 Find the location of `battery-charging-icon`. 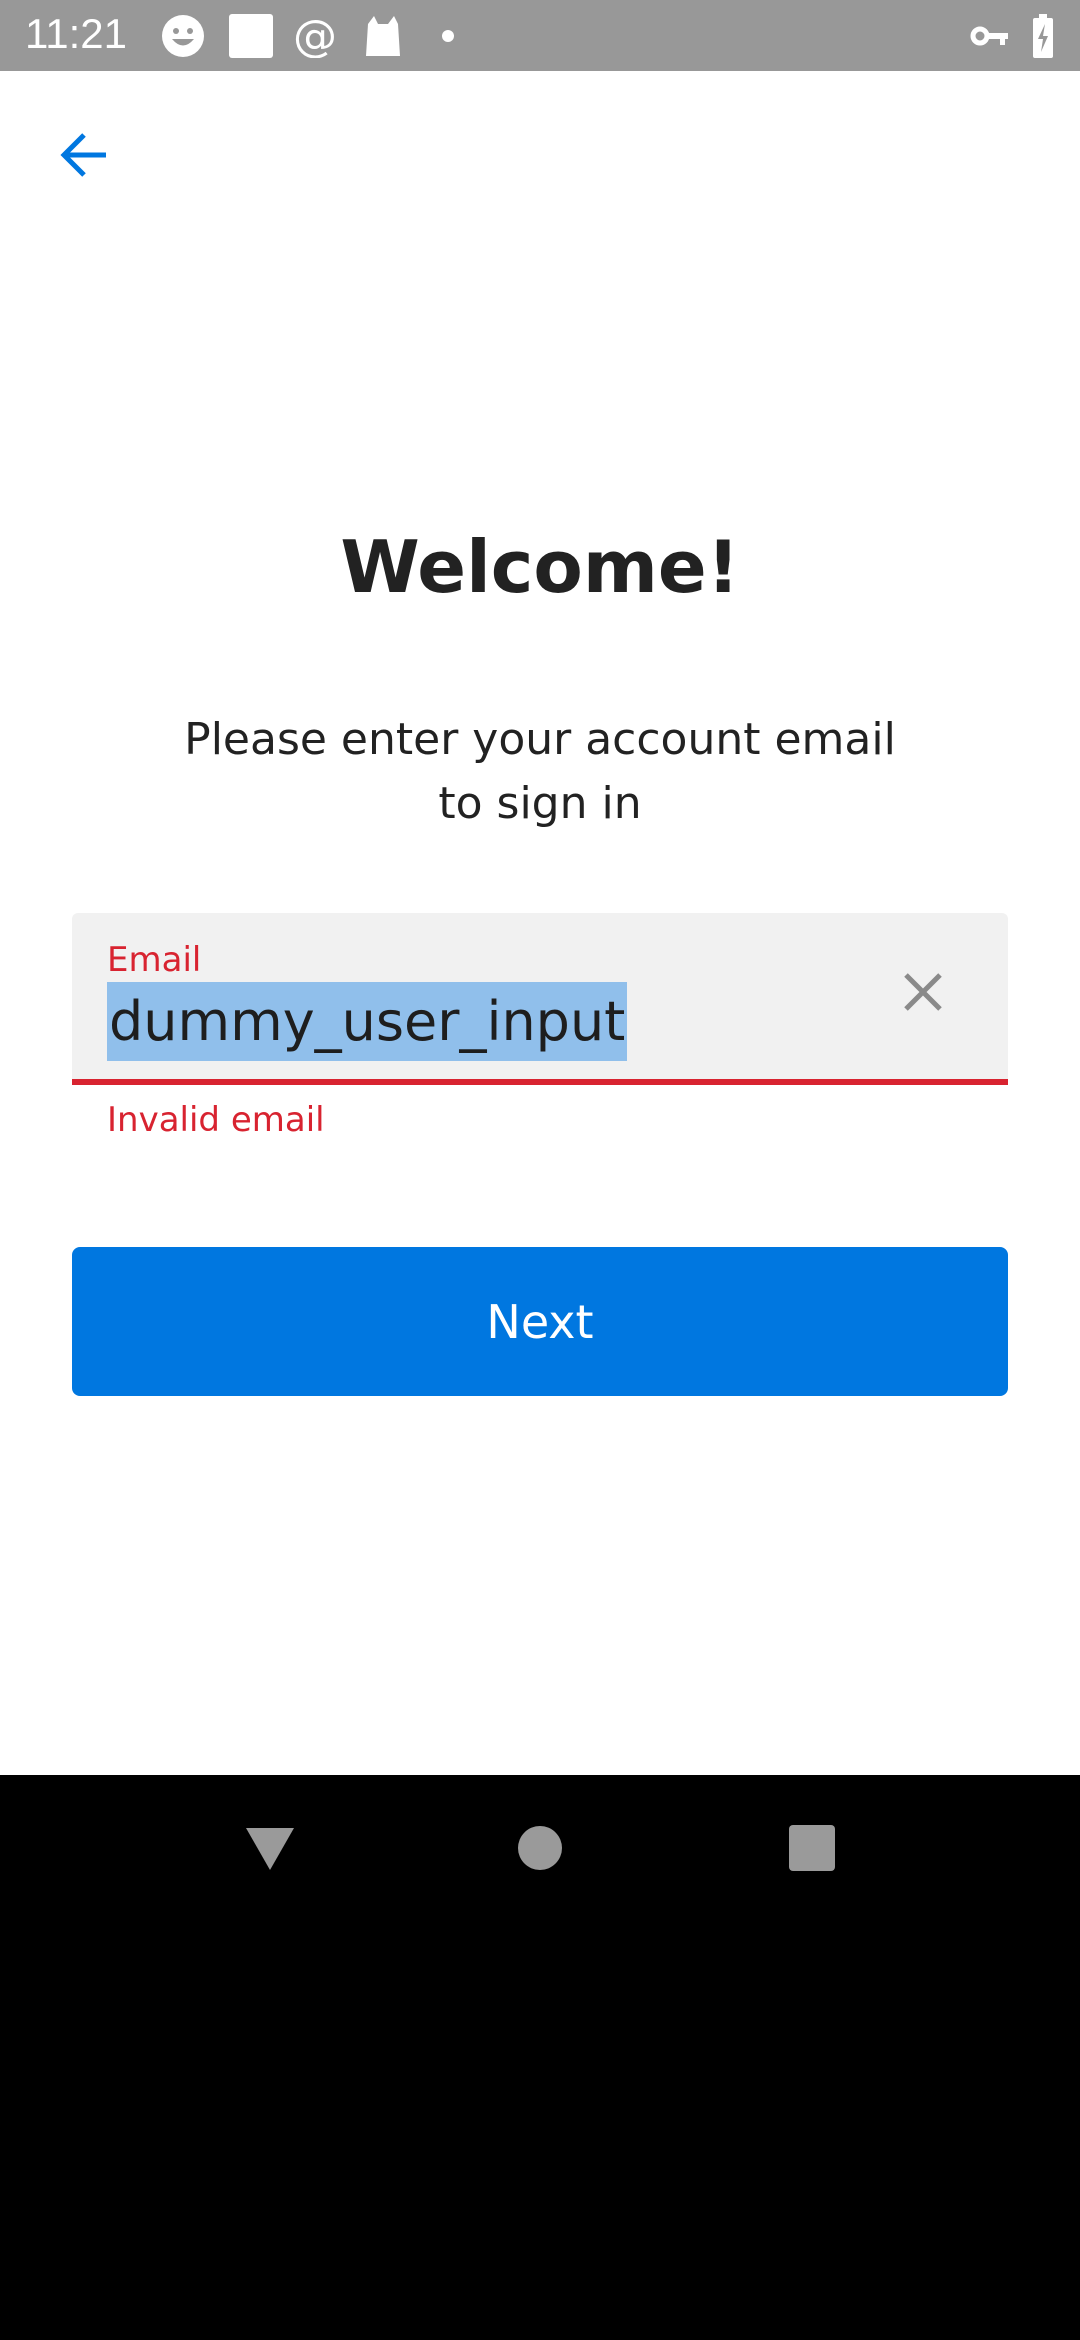

battery-charging-icon is located at coordinates (1043, 36).